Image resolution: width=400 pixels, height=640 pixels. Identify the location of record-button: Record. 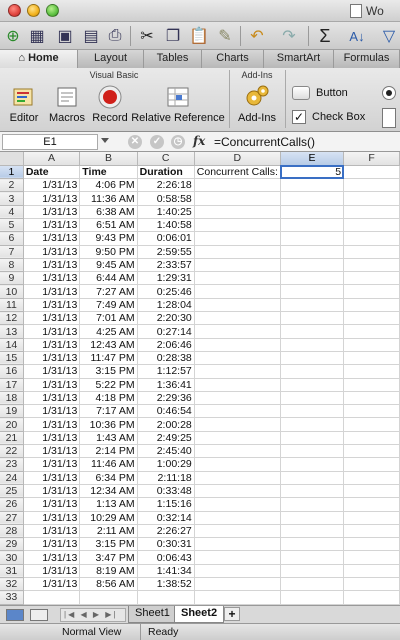
(110, 107).